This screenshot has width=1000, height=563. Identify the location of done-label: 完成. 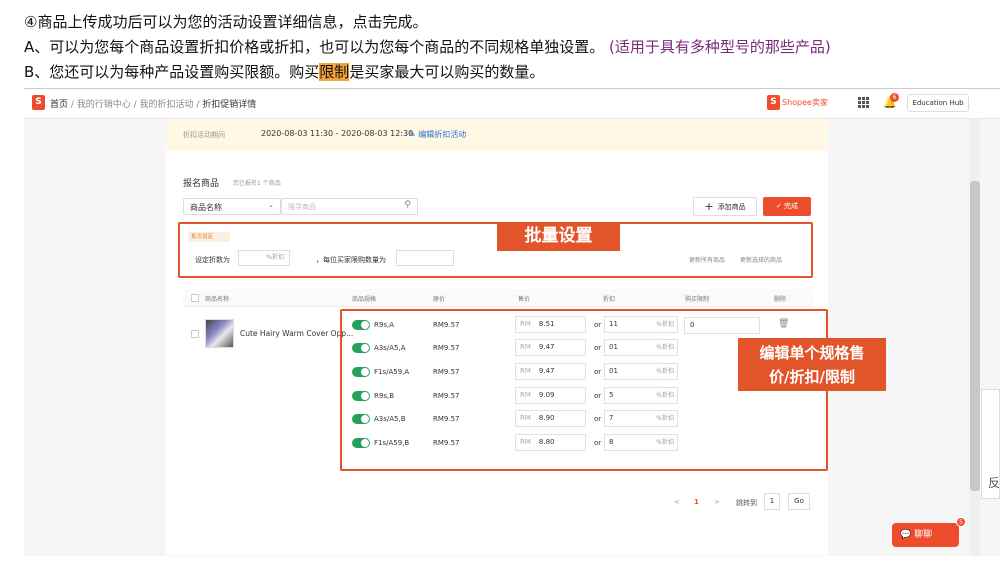
(791, 206).